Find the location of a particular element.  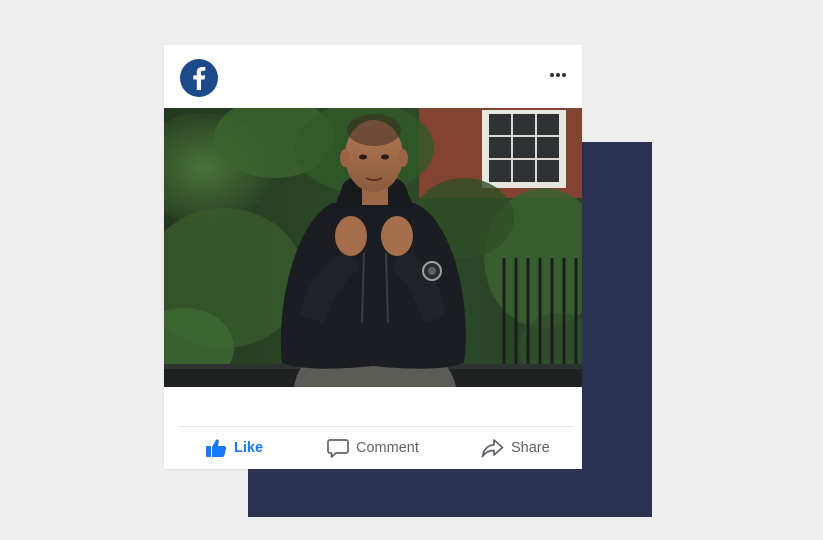

post-actions-bar: Like Comment Share is located at coordinates (373, 448).